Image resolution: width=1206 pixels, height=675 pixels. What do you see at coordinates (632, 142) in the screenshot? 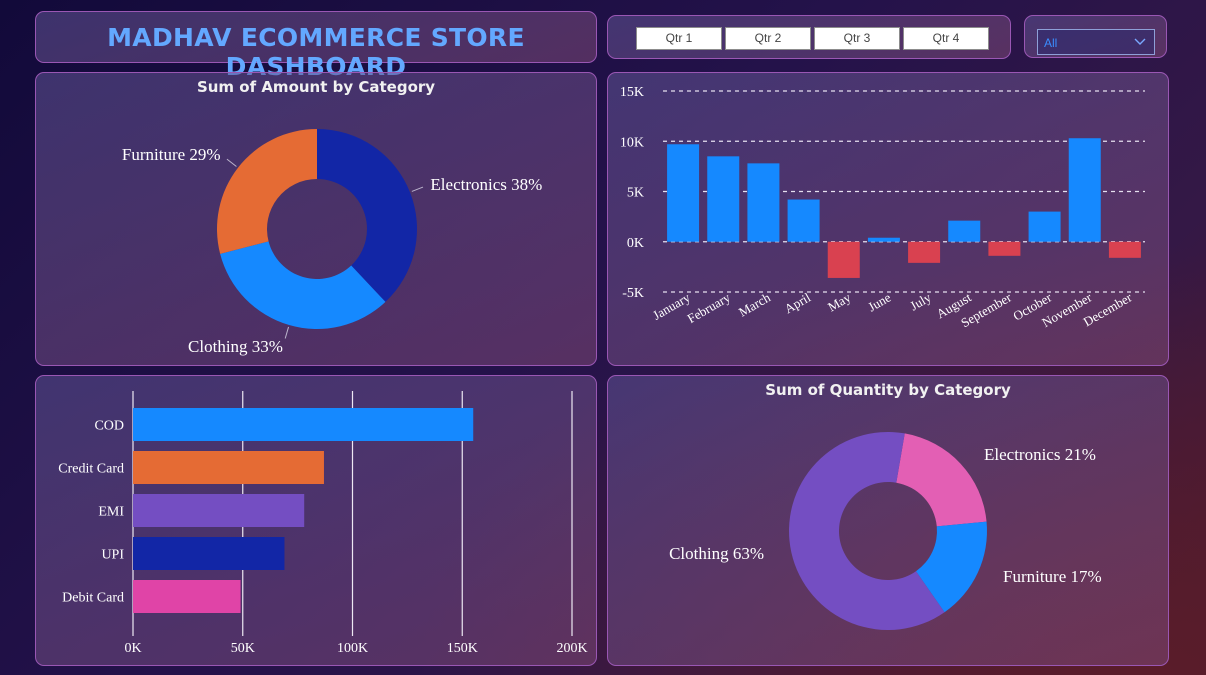
I see `y-tick-label: 10K` at bounding box center [632, 142].